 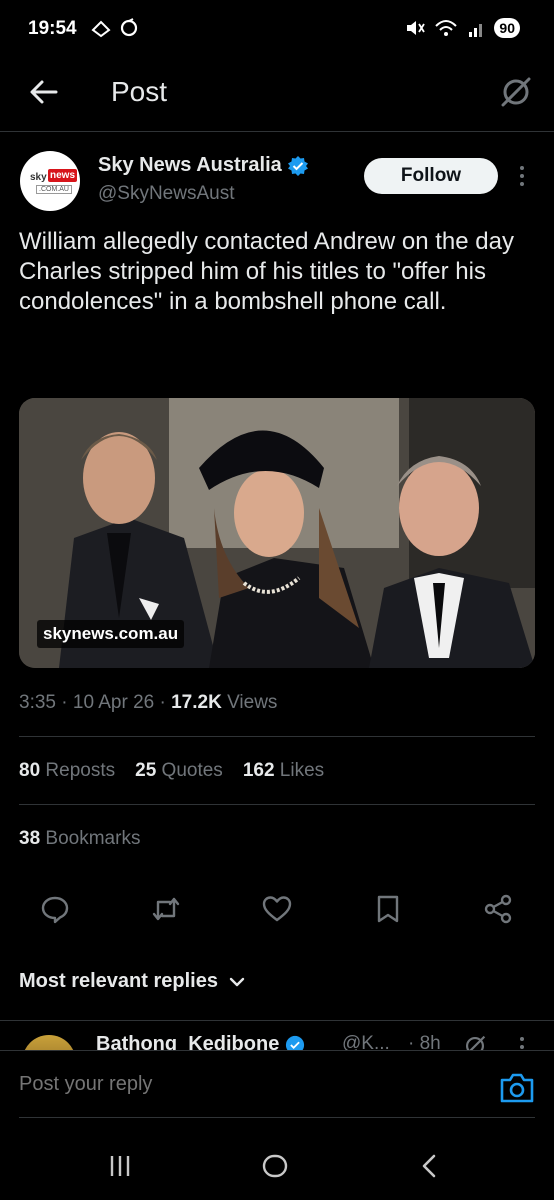 I want to click on recent-apps-icon, so click(x=120, y=1166).